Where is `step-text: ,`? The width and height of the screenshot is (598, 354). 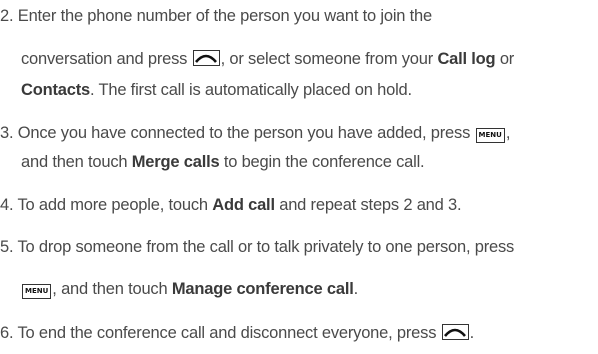 step-text: , is located at coordinates (508, 133).